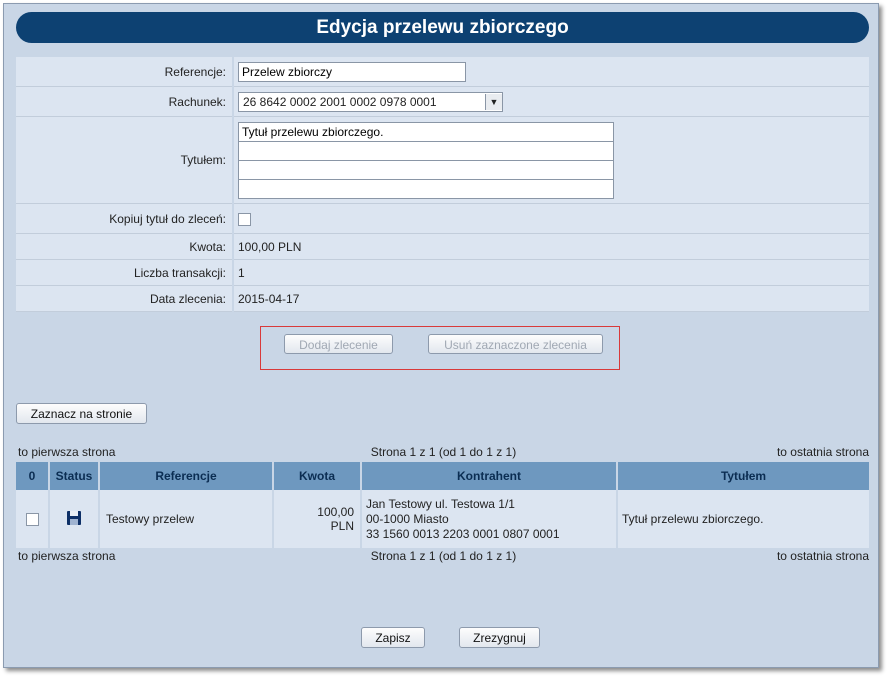 The width and height of the screenshot is (893, 678). I want to click on copy-title-label: Kopiuj tytuł do zleceń:, so click(125, 218).